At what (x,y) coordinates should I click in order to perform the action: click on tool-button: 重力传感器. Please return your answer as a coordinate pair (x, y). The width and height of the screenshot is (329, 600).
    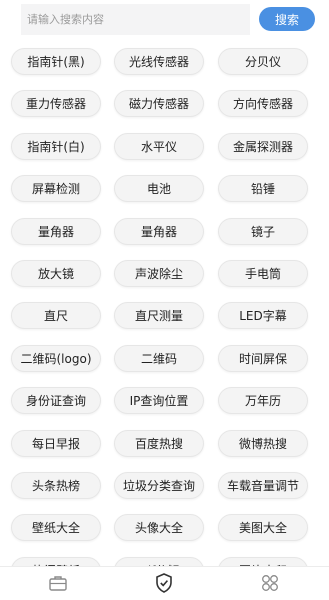
    Looking at the image, I should click on (56, 103).